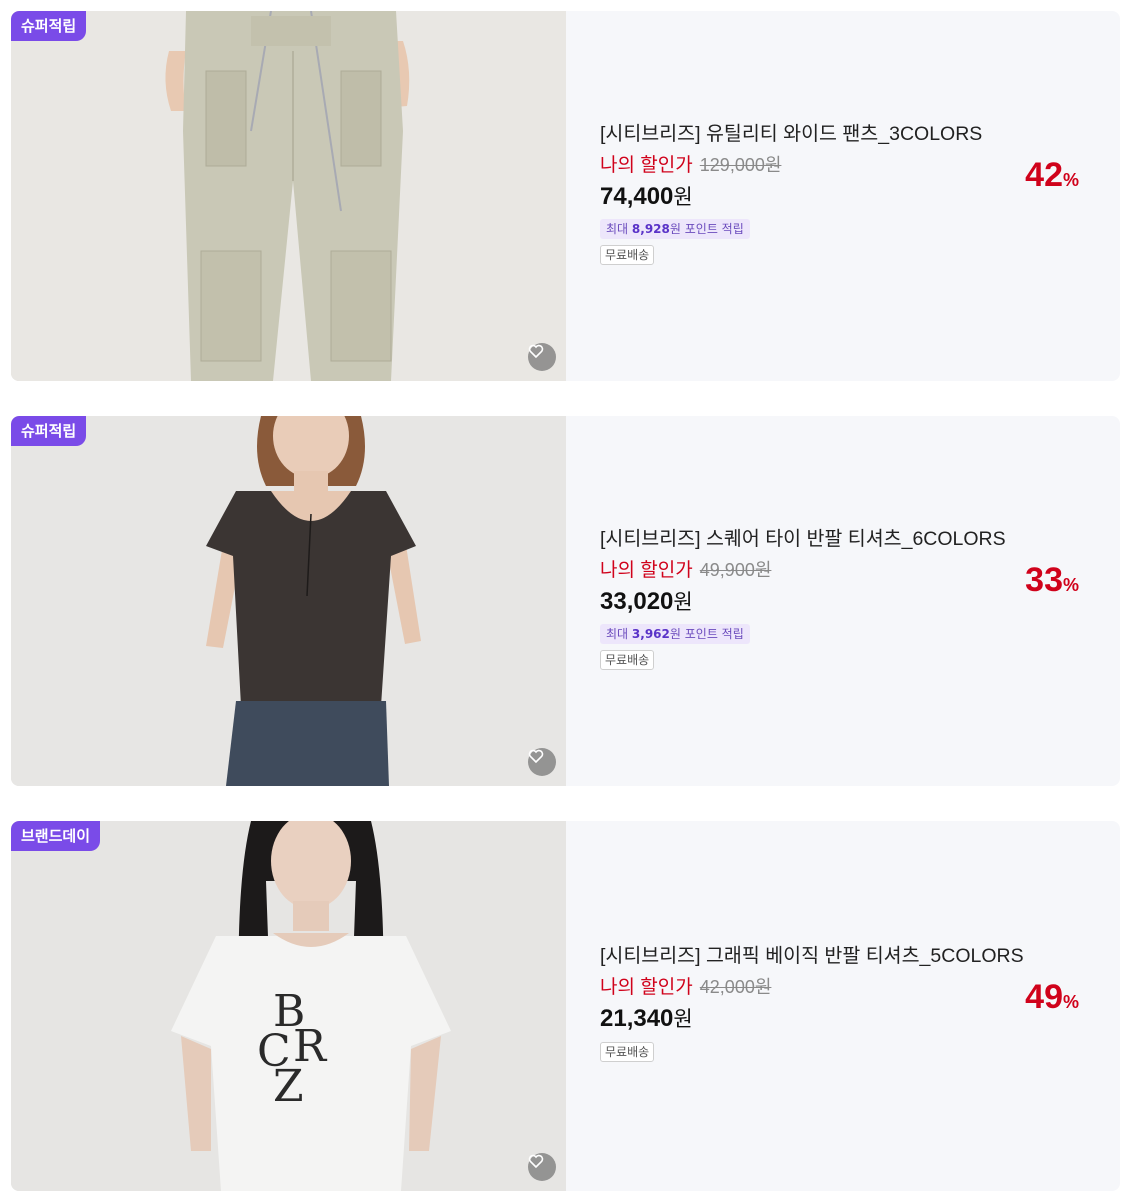 This screenshot has width=1131, height=1200. I want to click on svg-text: Z, so click(288, 1086).